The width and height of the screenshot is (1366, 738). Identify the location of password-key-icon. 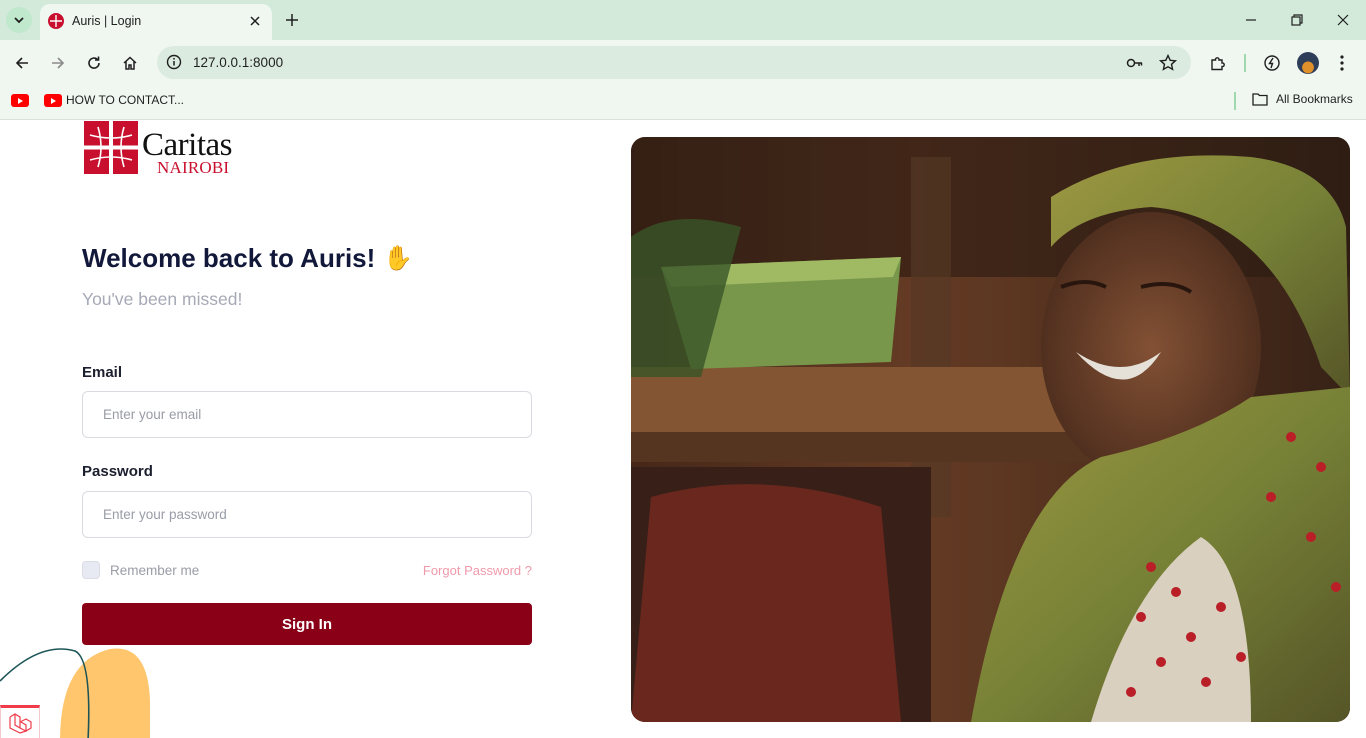
(1135, 63).